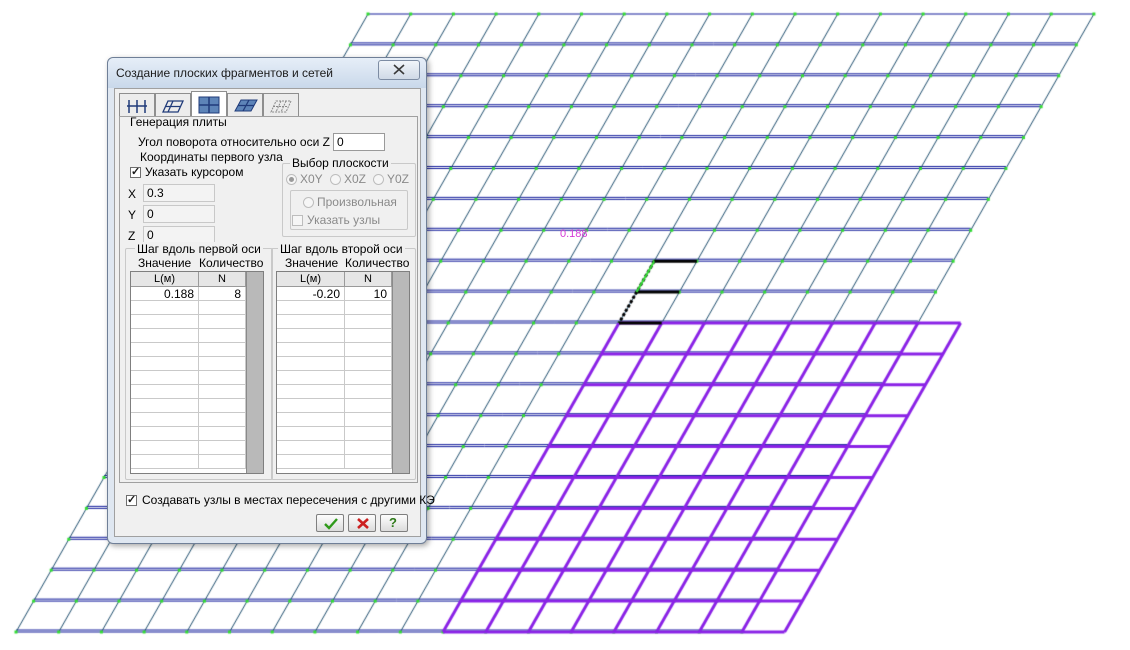 The width and height of the screenshot is (1130, 650). What do you see at coordinates (400, 372) in the screenshot?
I see `step2-scrollbar` at bounding box center [400, 372].